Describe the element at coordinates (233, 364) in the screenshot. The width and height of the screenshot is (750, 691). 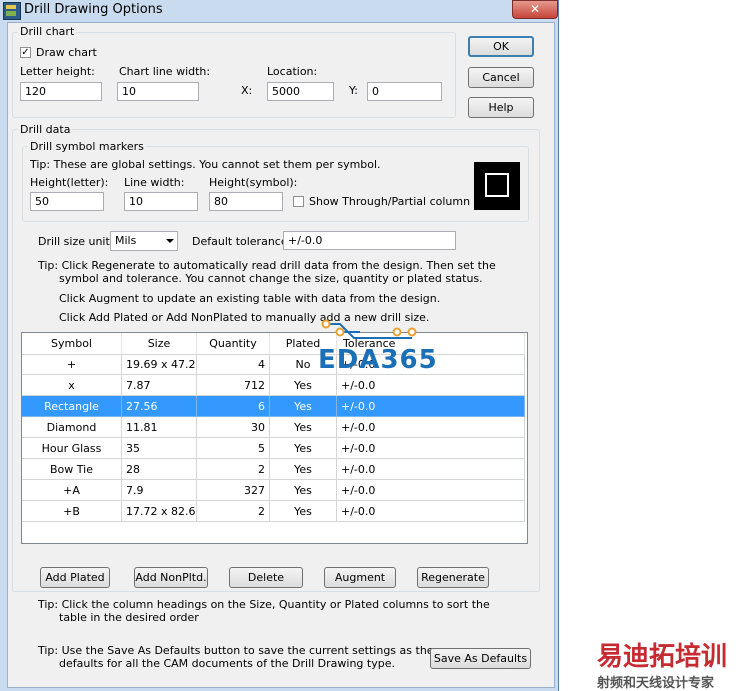
I see `cell-quantity: 4` at that location.